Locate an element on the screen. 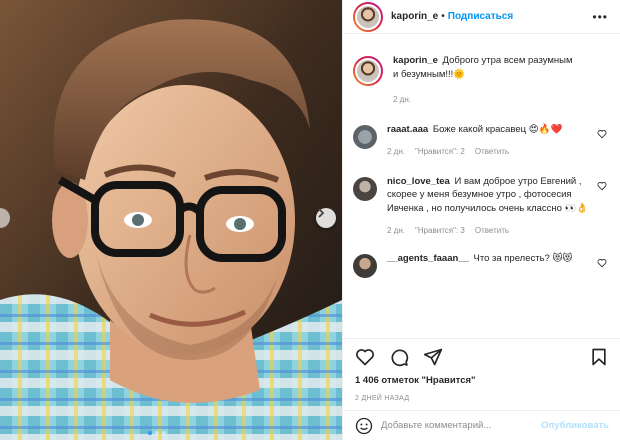  publish-button: Опубликовать is located at coordinates (575, 425).